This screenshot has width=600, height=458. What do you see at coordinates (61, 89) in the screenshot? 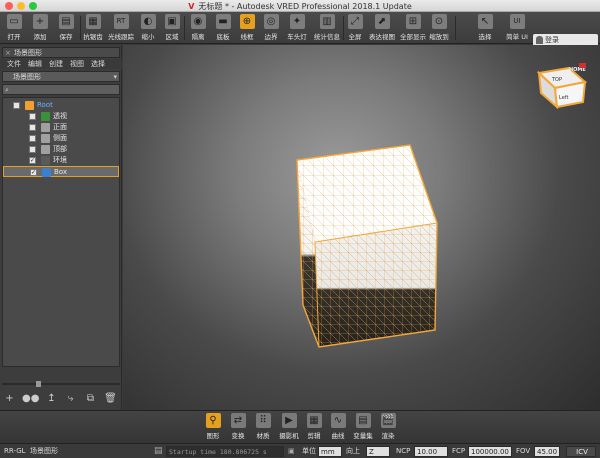
I see `search-input: ⌕` at bounding box center [61, 89].